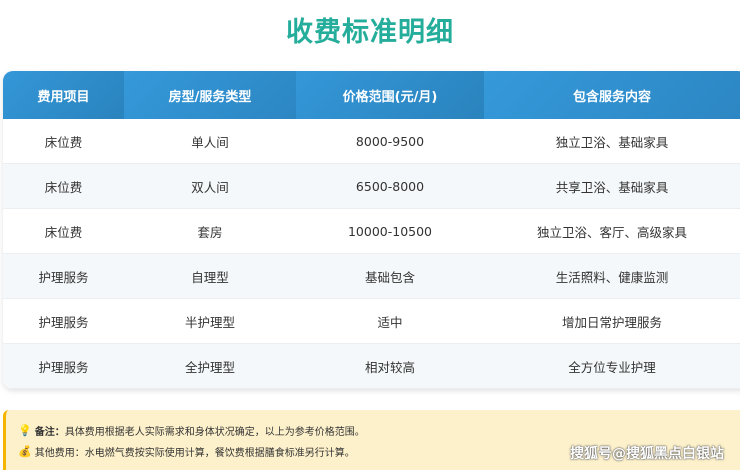 The width and height of the screenshot is (740, 470). I want to click on lightbulb-icon: 💡, so click(25, 430).